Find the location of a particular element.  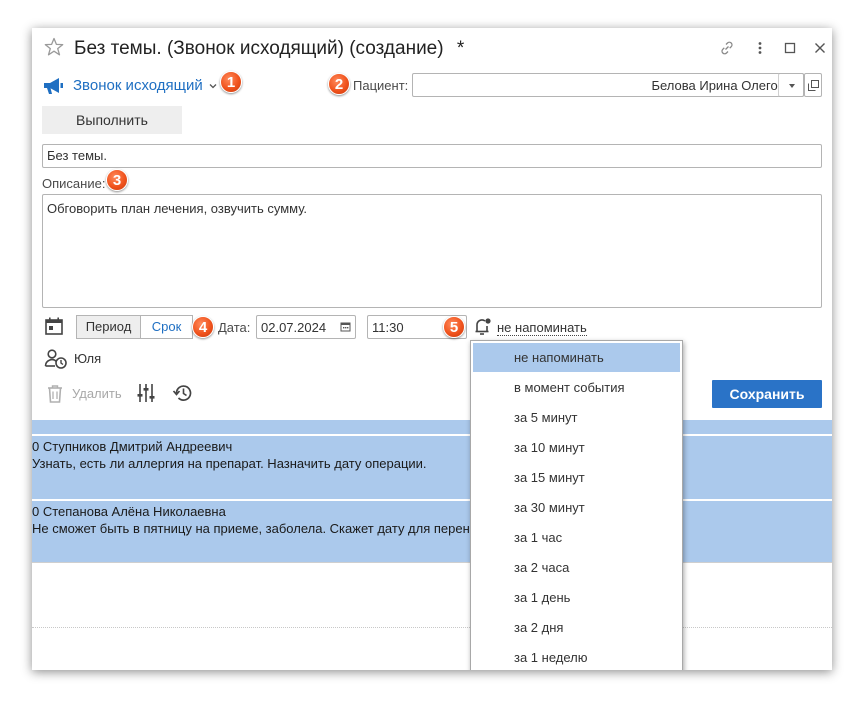

time-value: 11:30 is located at coordinates (388, 327).